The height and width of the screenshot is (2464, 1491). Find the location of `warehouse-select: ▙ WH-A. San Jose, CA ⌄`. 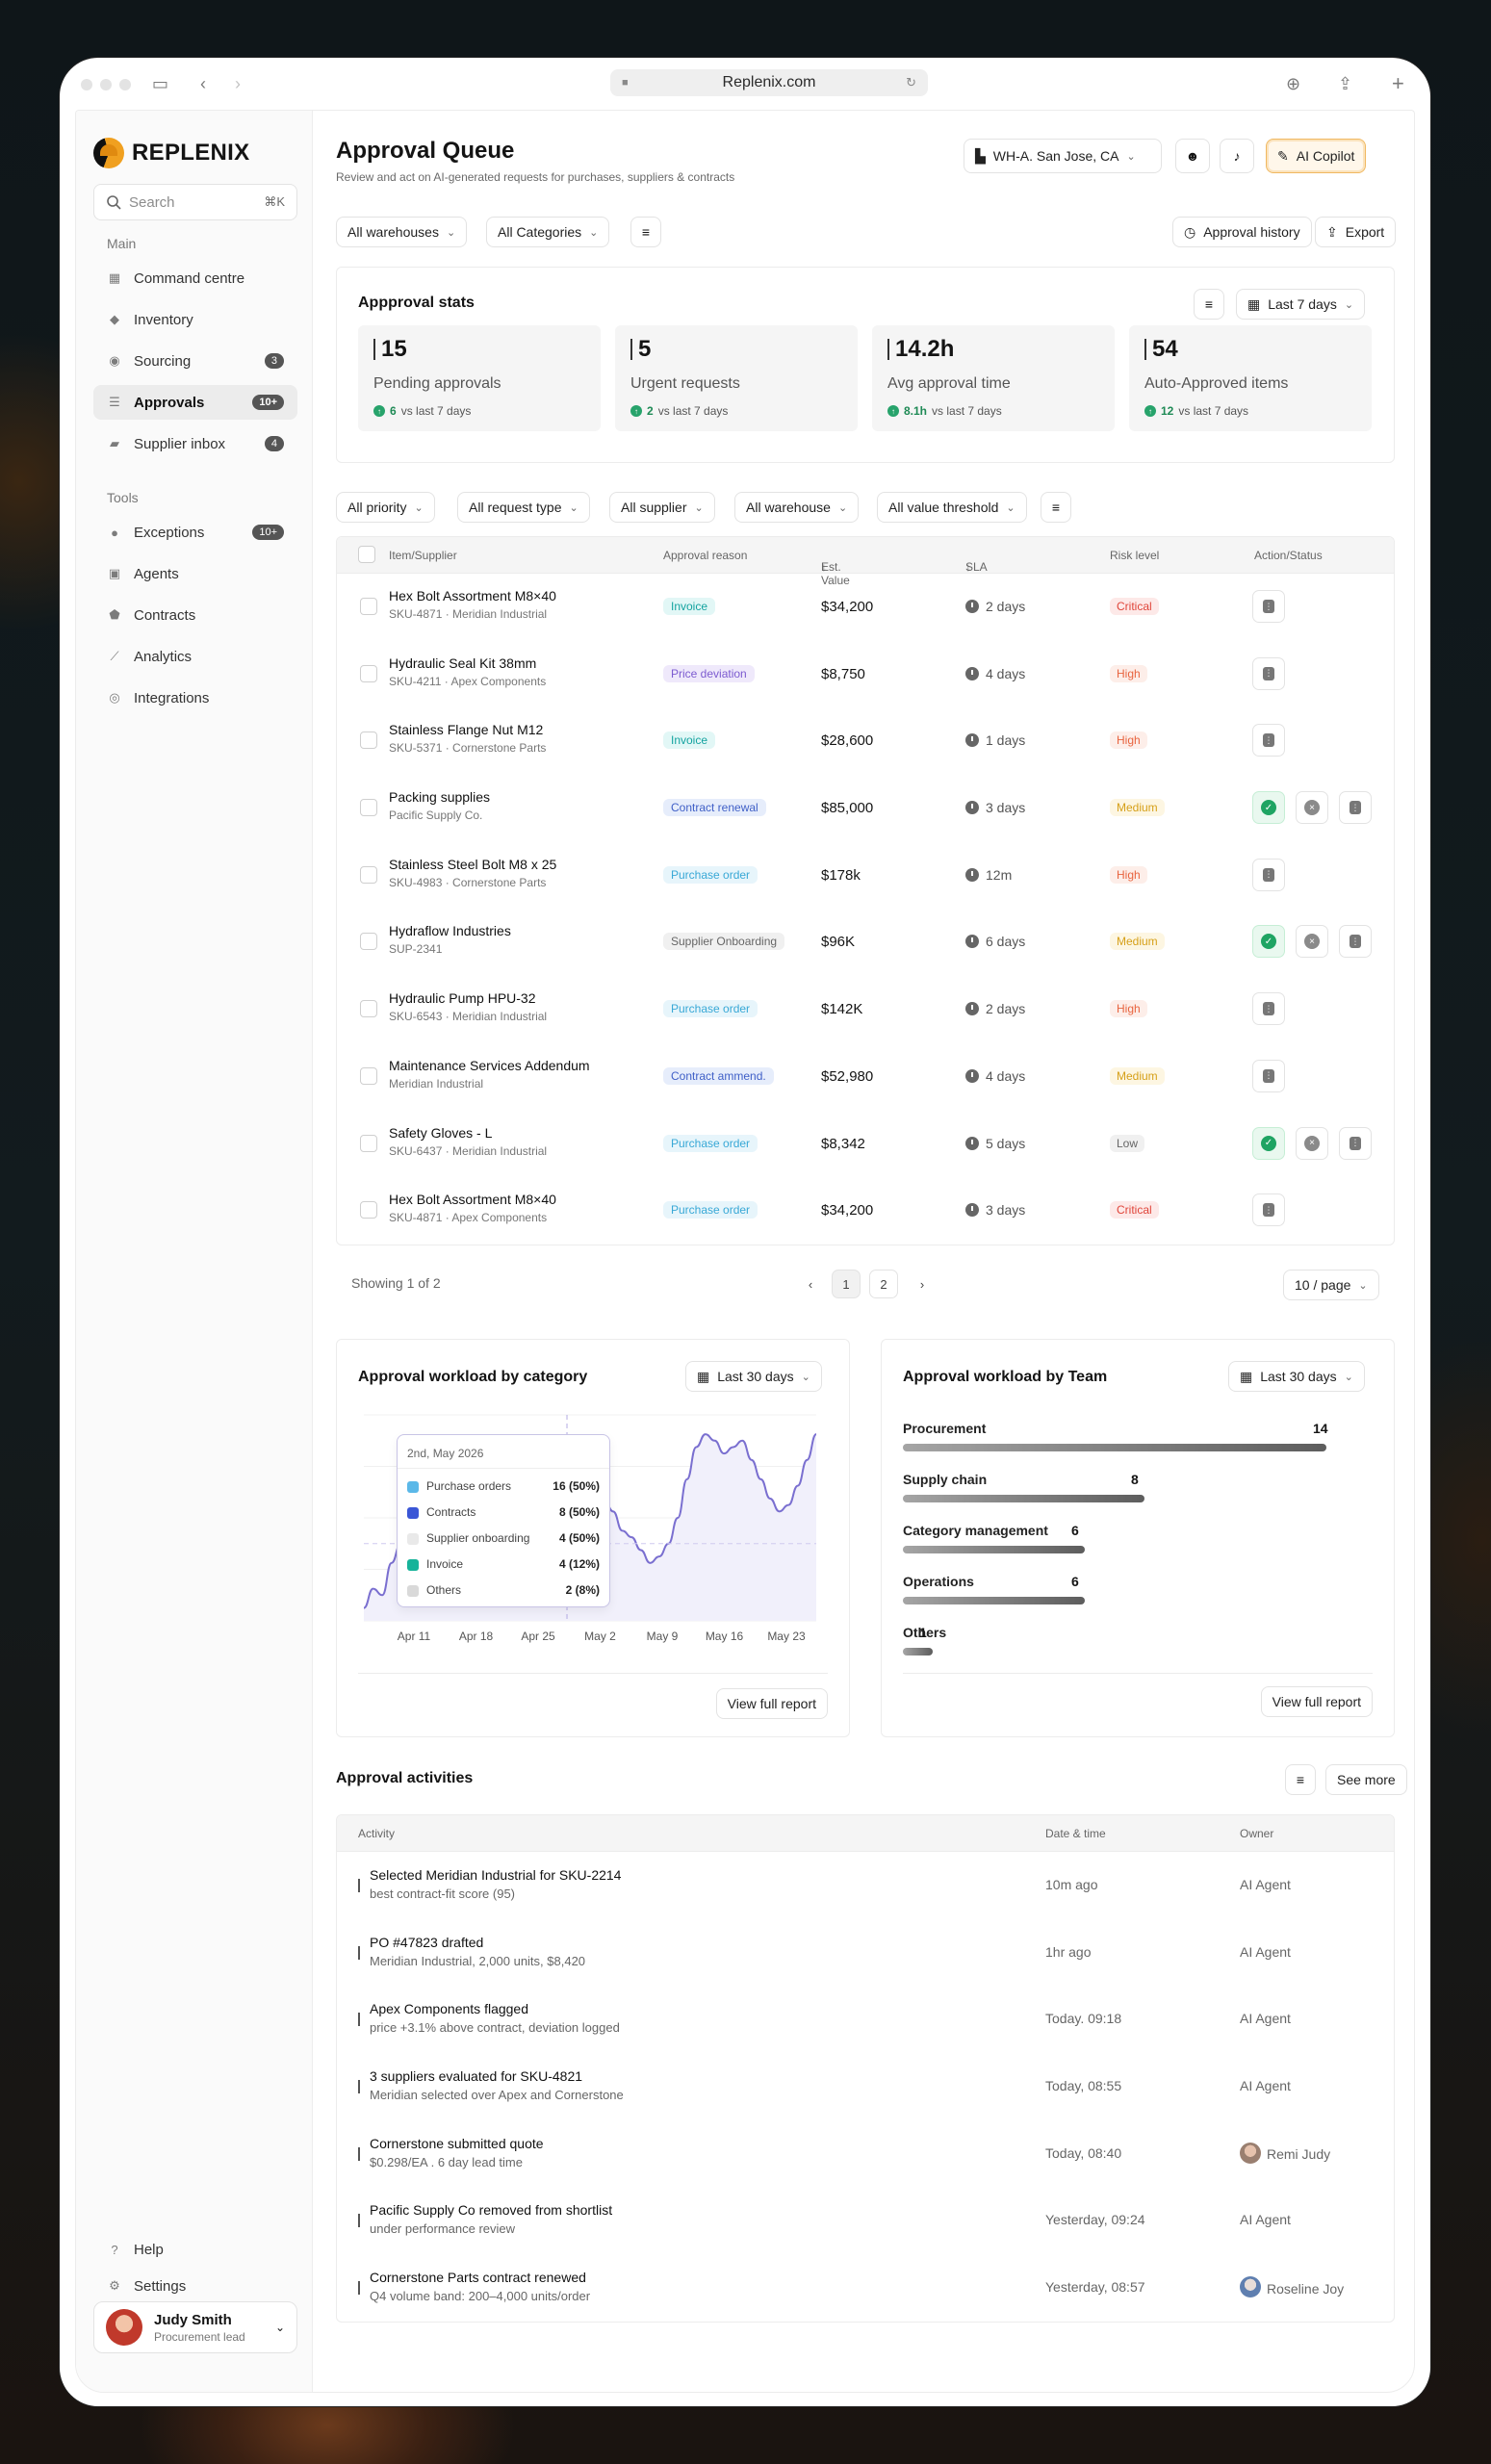

warehouse-select: ▙ WH-A. San Jose, CA ⌄ is located at coordinates (1063, 156).